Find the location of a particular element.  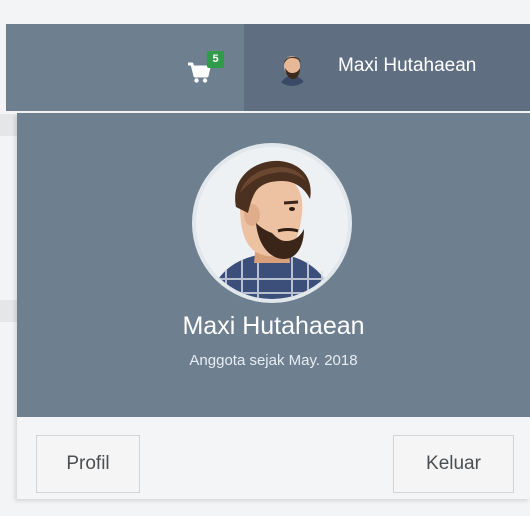

avatar is located at coordinates (292, 68).